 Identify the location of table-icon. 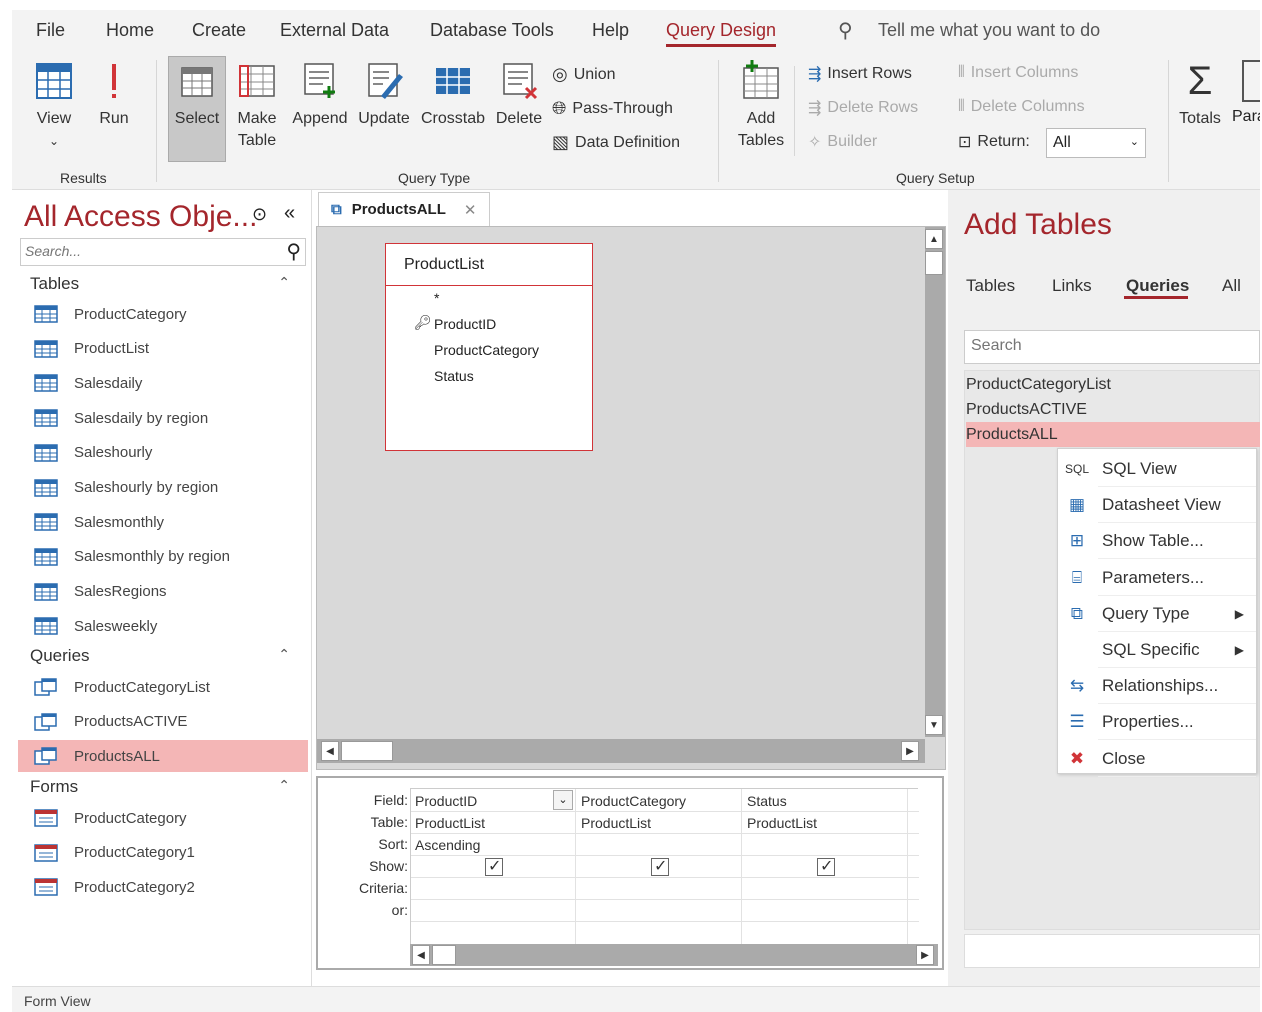
(46, 418).